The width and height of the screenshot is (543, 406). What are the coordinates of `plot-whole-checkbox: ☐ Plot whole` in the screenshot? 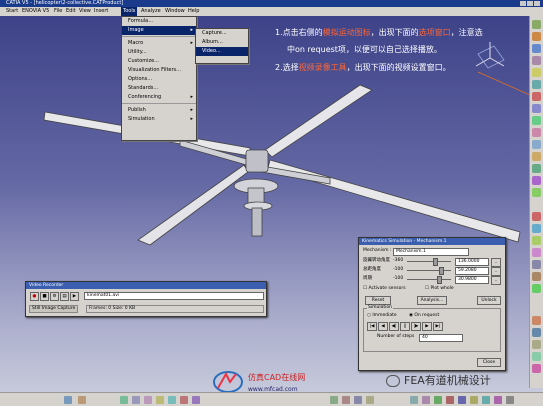 It's located at (439, 289).